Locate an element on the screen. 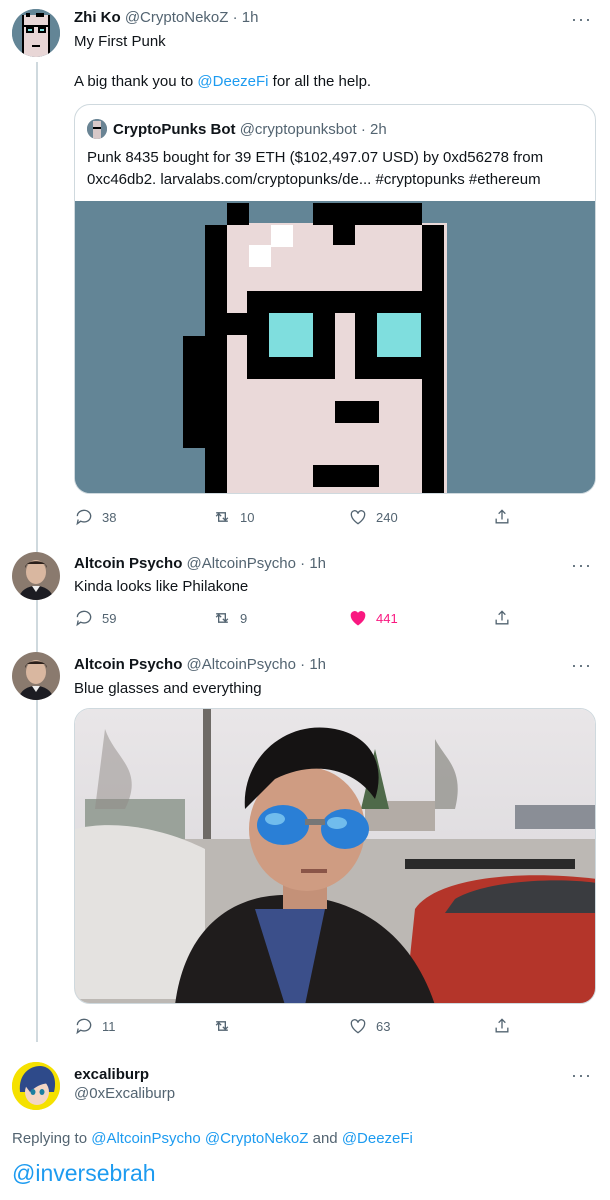 Image resolution: width=610 pixels, height=1200 pixels. retweet-button is located at coordinates (222, 1026).